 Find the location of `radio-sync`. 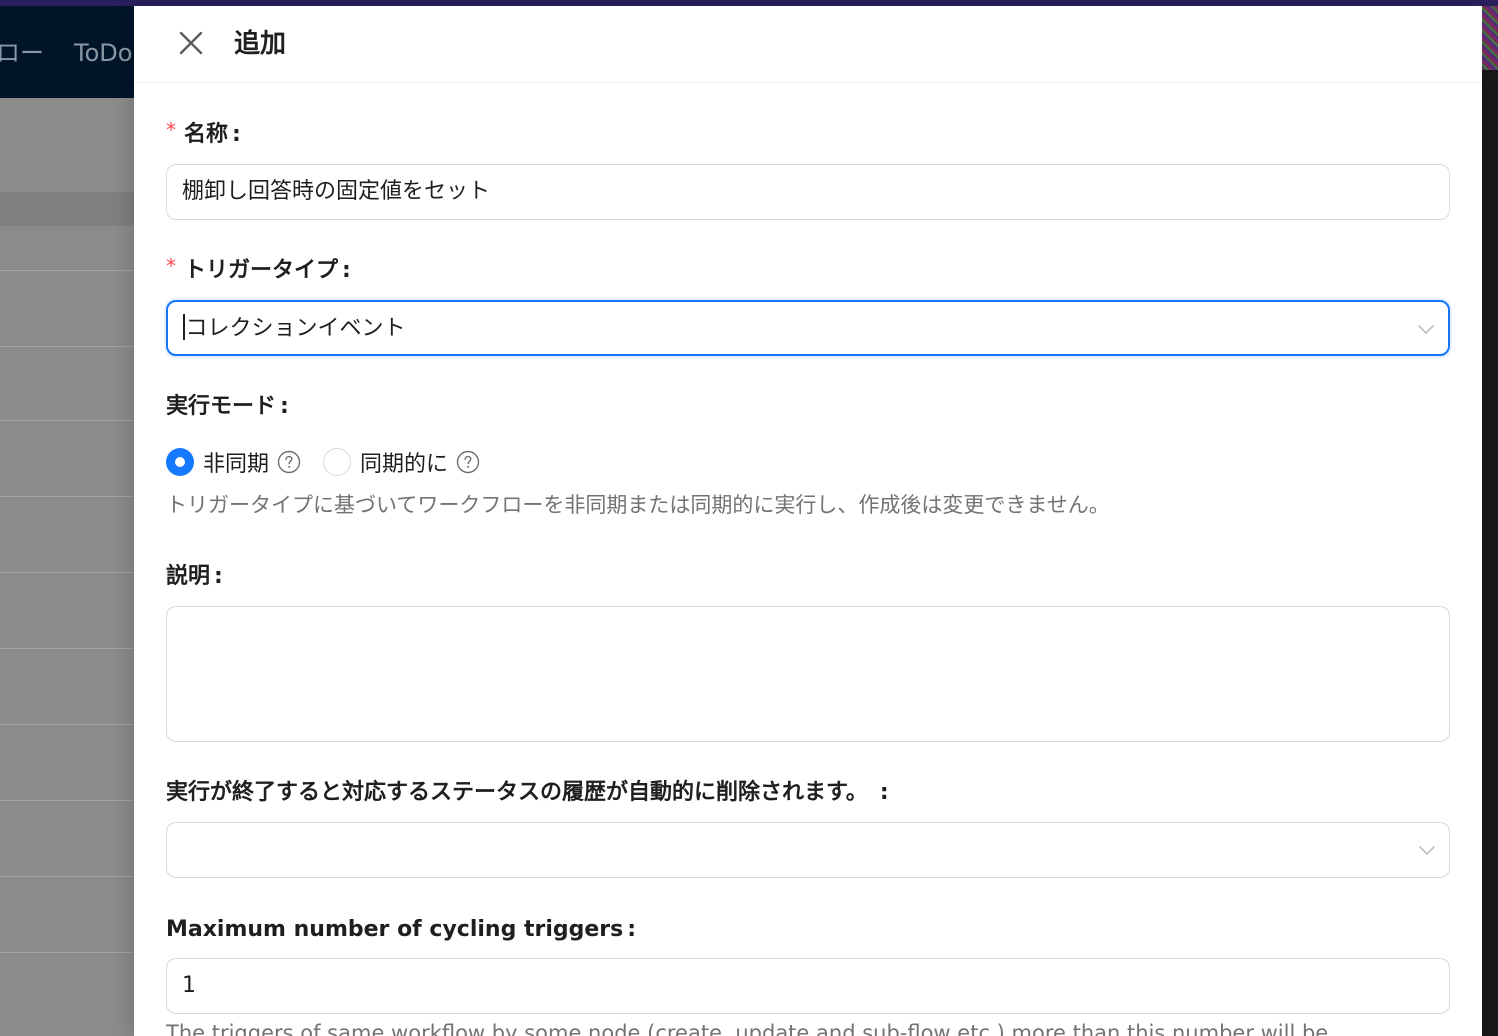

radio-sync is located at coordinates (337, 462).